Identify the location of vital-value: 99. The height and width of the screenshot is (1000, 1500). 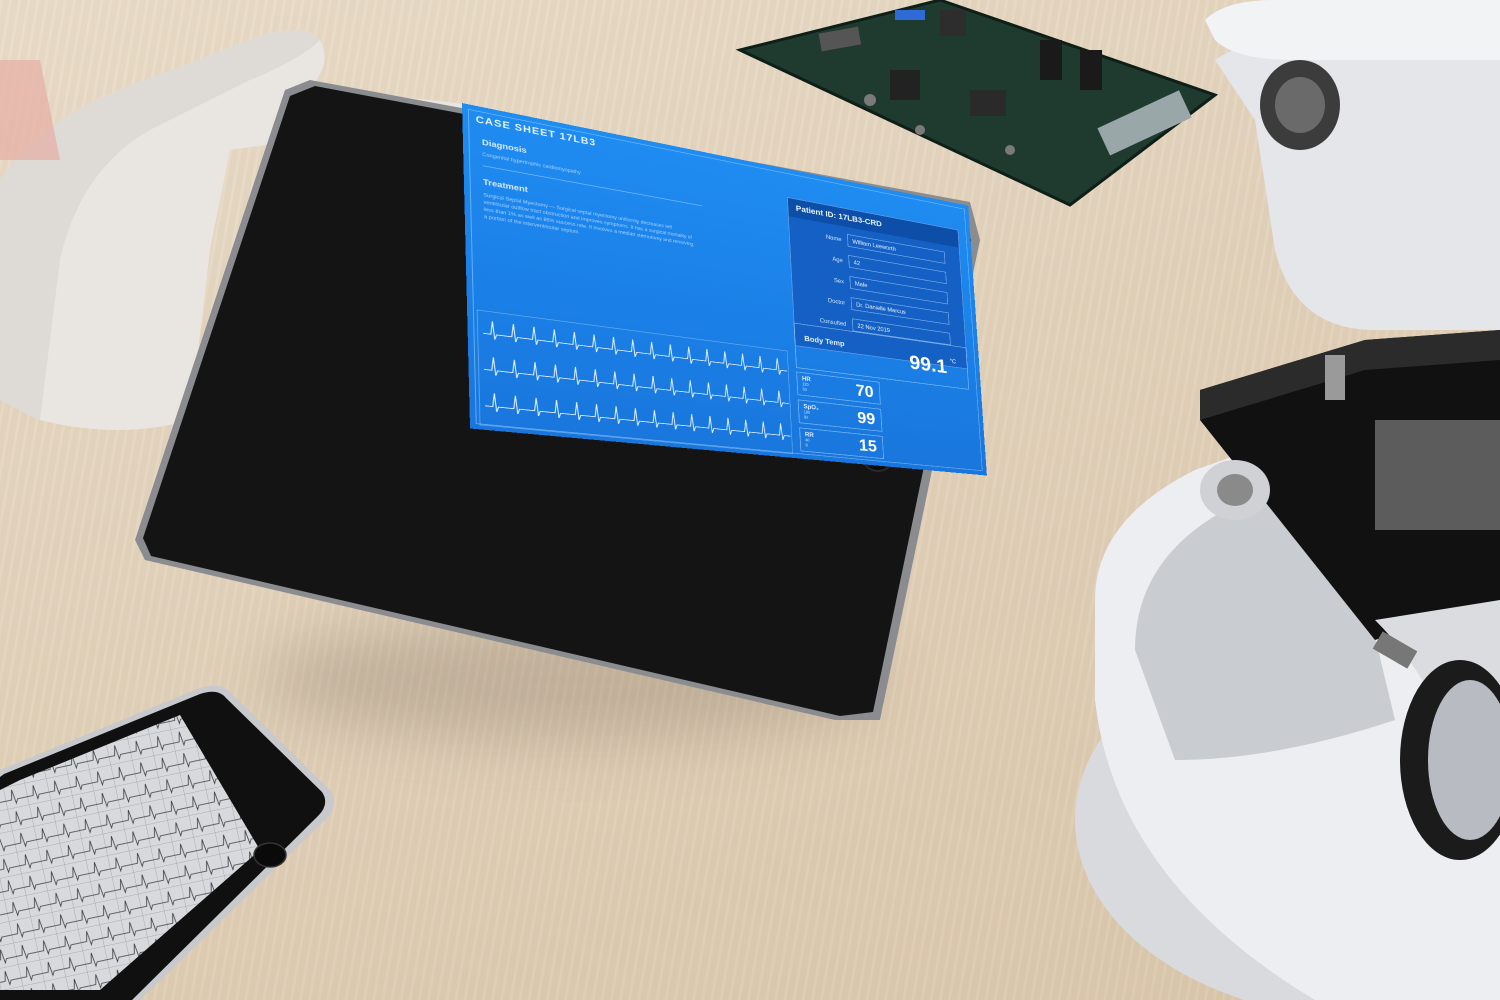
(866, 418).